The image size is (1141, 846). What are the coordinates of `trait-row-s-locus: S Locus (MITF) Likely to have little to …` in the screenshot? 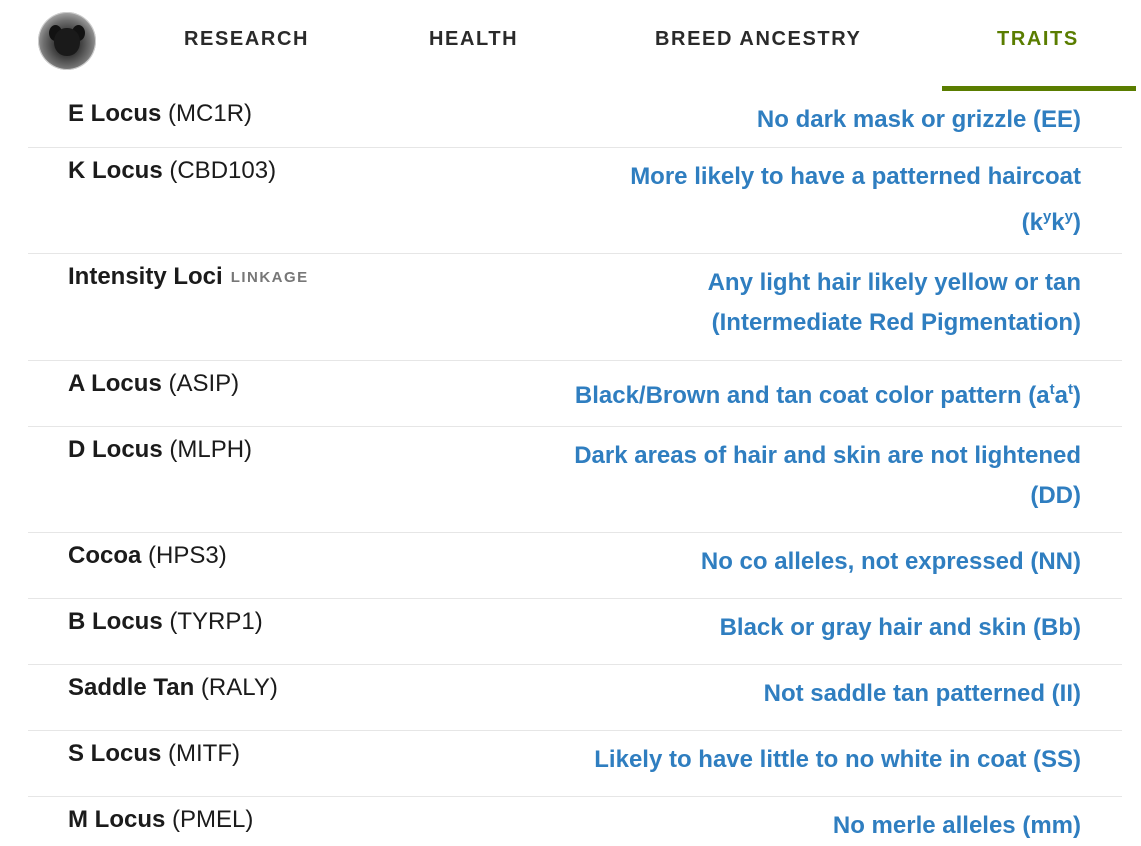 It's located at (575, 764).